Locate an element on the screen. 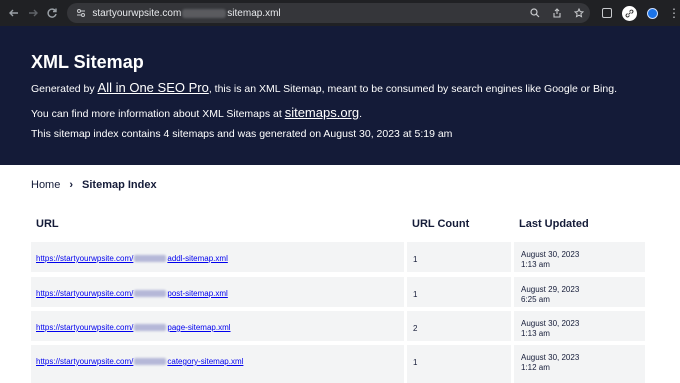  arrow-right-icon is located at coordinates (33, 13).